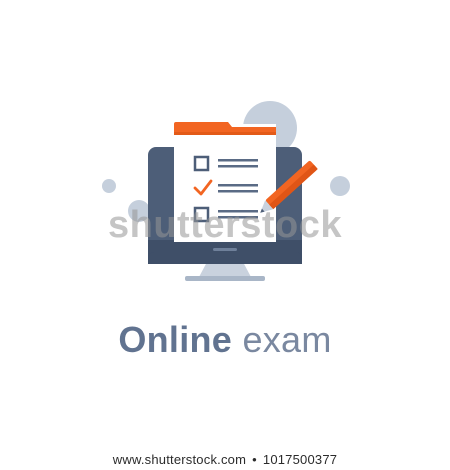  What do you see at coordinates (179, 459) in the screenshot?
I see `footer-url: www.shutterstock.com` at bounding box center [179, 459].